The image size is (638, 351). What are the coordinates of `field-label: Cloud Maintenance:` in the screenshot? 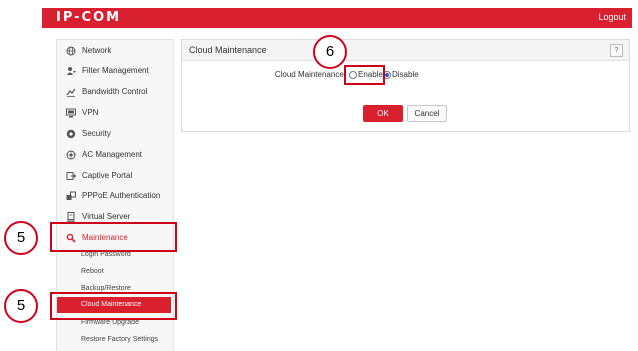 It's located at (310, 74).